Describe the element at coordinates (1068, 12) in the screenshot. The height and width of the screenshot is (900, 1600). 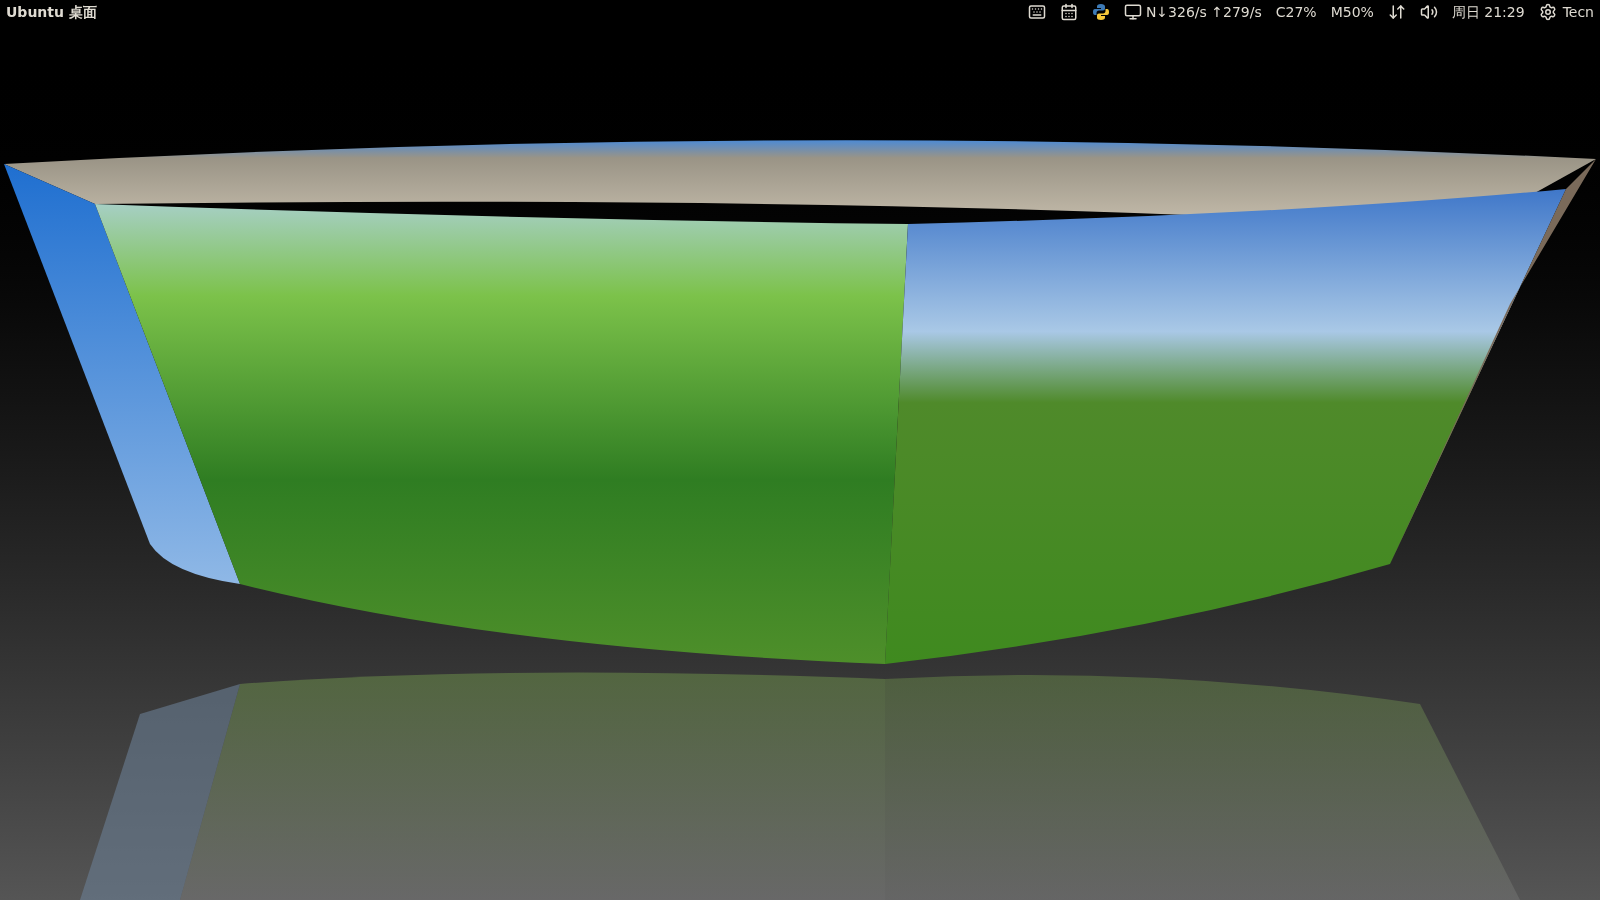
I see `calendar-icon` at that location.